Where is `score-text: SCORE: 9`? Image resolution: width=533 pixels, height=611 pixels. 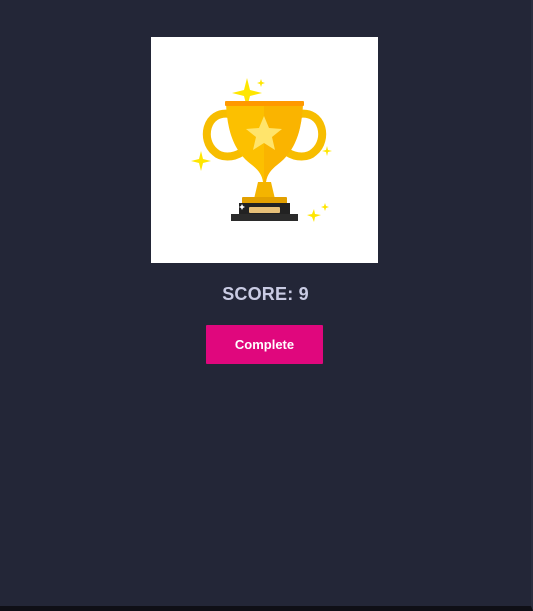
score-text: SCORE: 9 is located at coordinates (265, 294).